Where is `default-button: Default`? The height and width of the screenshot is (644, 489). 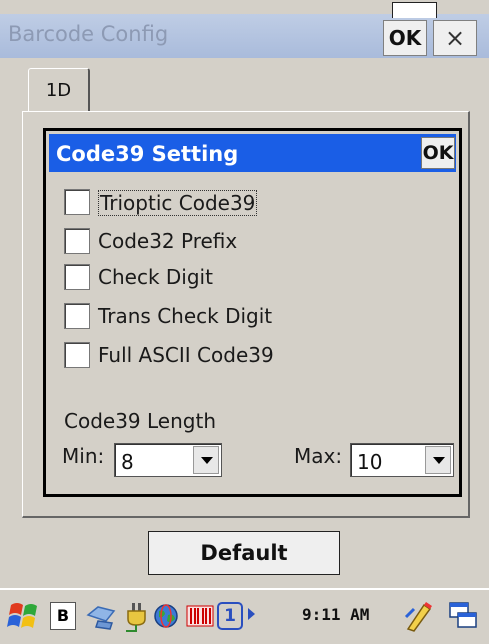
default-button: Default is located at coordinates (244, 553).